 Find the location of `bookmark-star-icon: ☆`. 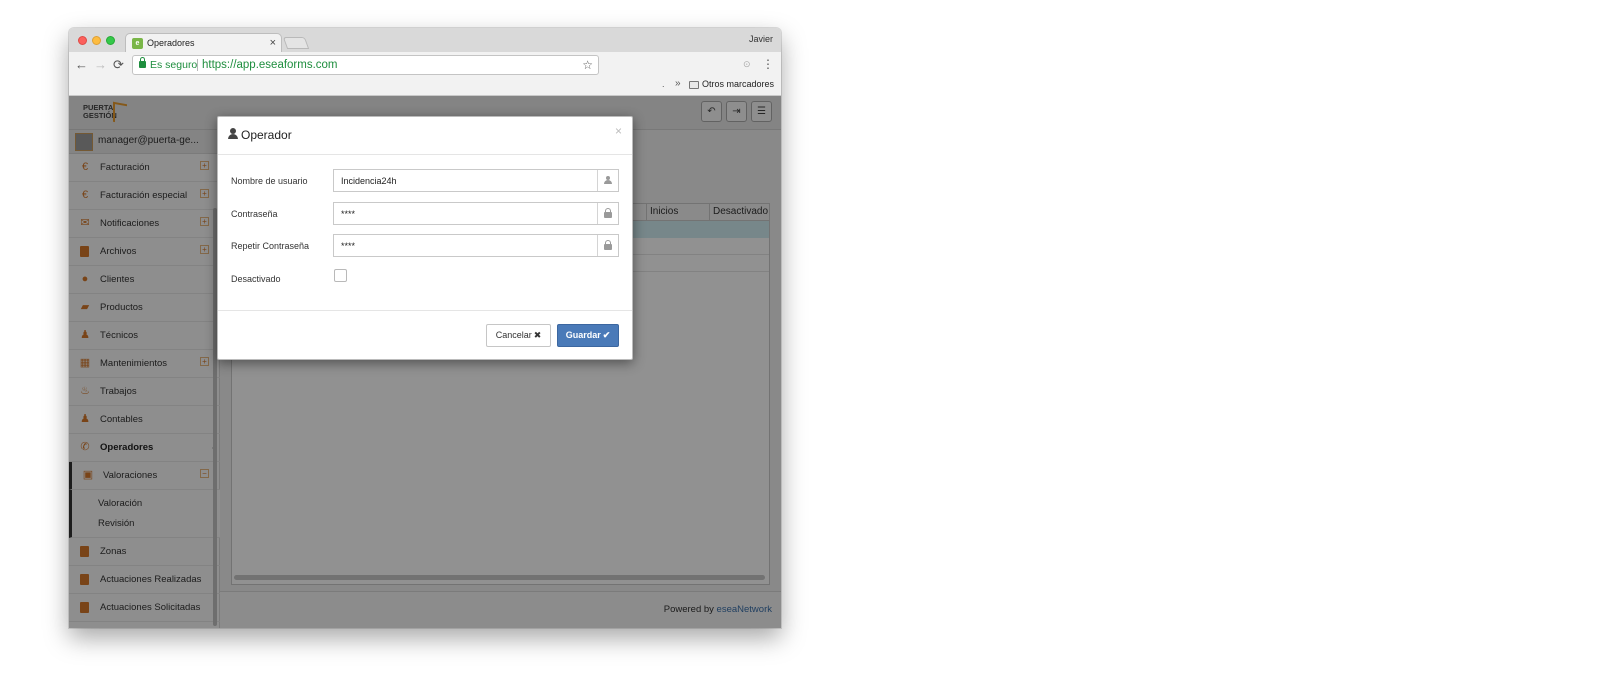

bookmark-star-icon: ☆ is located at coordinates (587, 65).